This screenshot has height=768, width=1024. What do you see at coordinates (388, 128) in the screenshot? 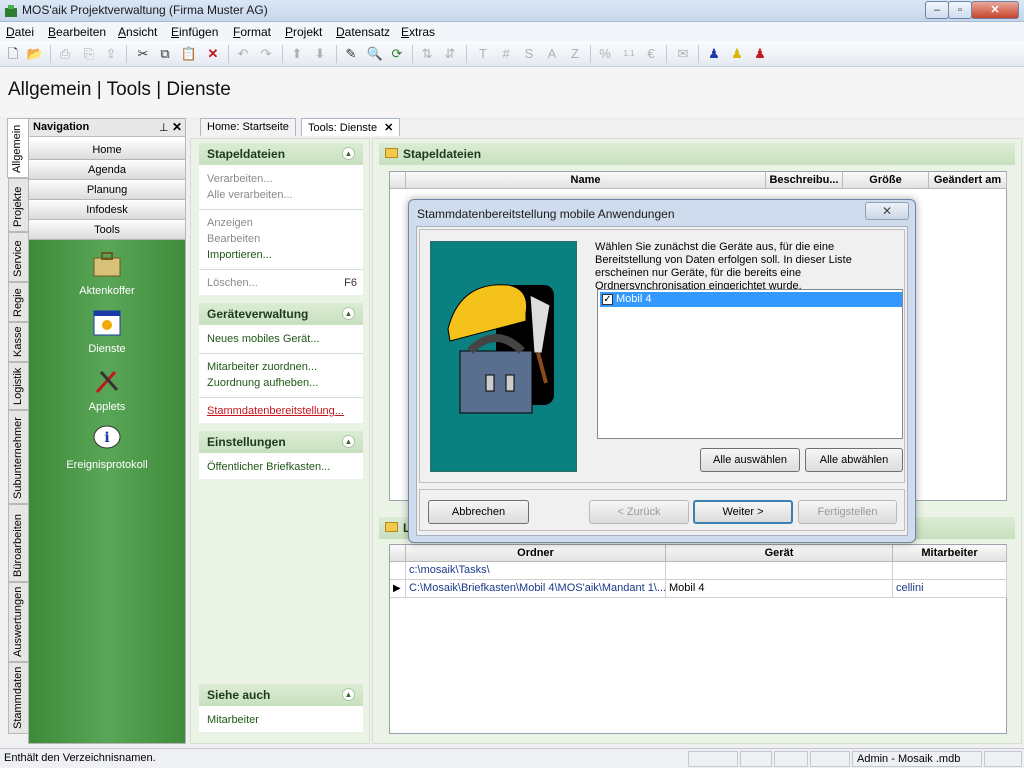
I see `close-tab-icon: ✕` at bounding box center [388, 128].